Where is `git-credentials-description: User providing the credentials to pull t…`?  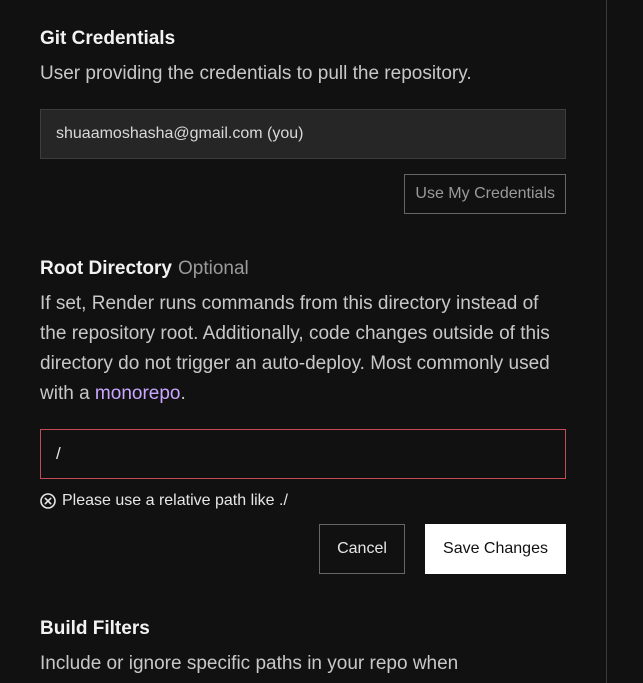
git-credentials-description: User providing the credentials to pull t… is located at coordinates (256, 73).